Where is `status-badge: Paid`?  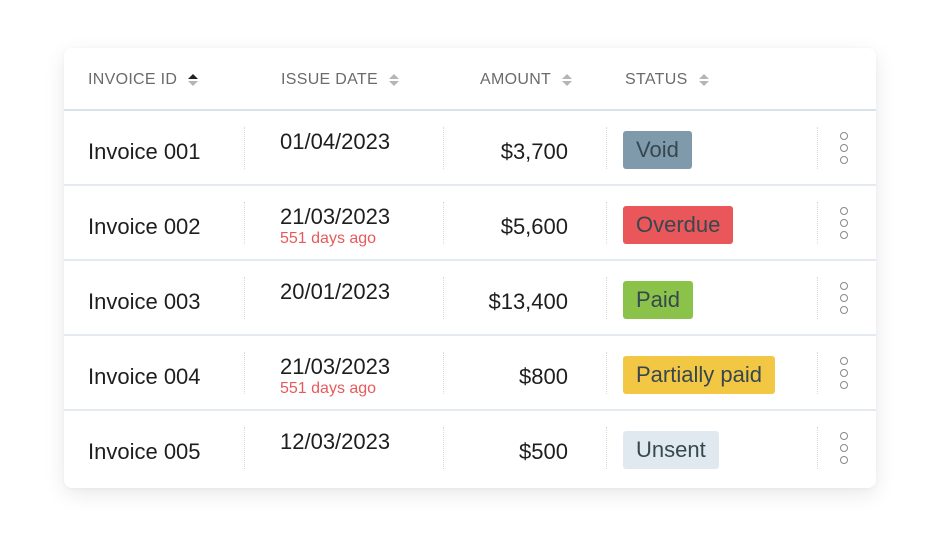 status-badge: Paid is located at coordinates (658, 300).